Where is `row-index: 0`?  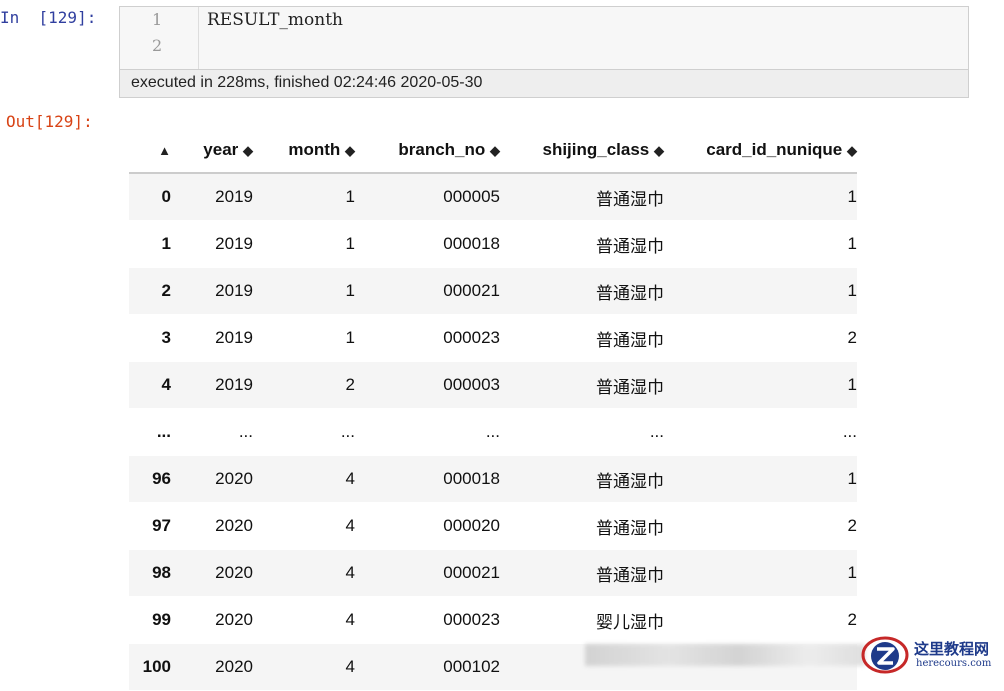
row-index: 0 is located at coordinates (150, 197).